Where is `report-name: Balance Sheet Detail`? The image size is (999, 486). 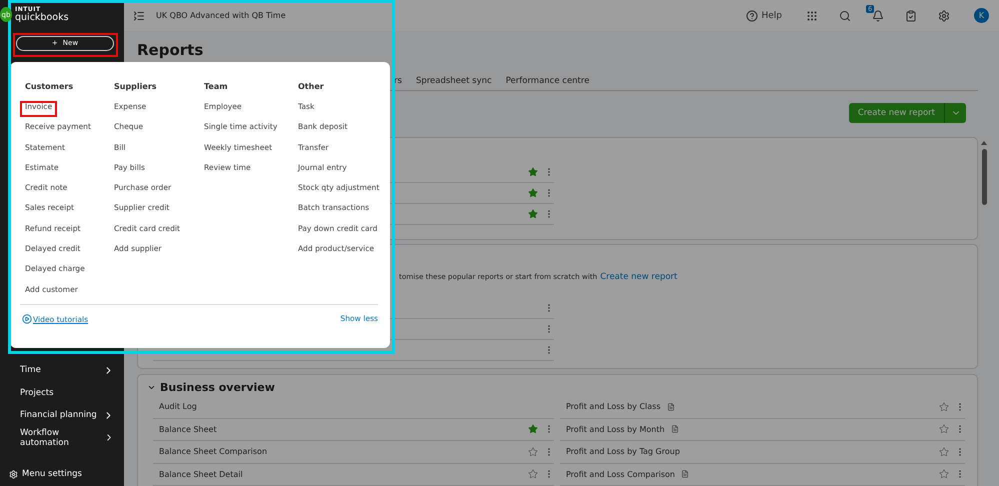
report-name: Balance Sheet Detail is located at coordinates (201, 474).